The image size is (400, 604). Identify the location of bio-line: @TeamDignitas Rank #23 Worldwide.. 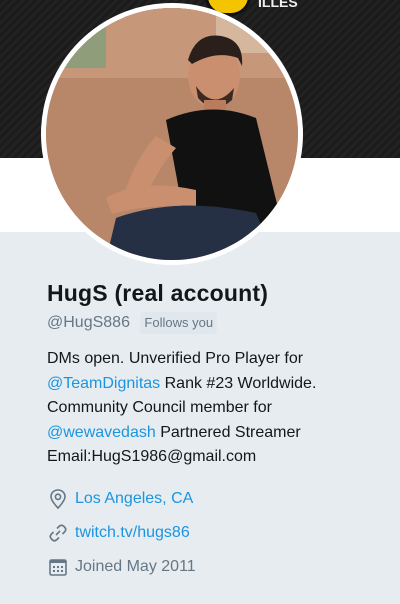
(217, 384).